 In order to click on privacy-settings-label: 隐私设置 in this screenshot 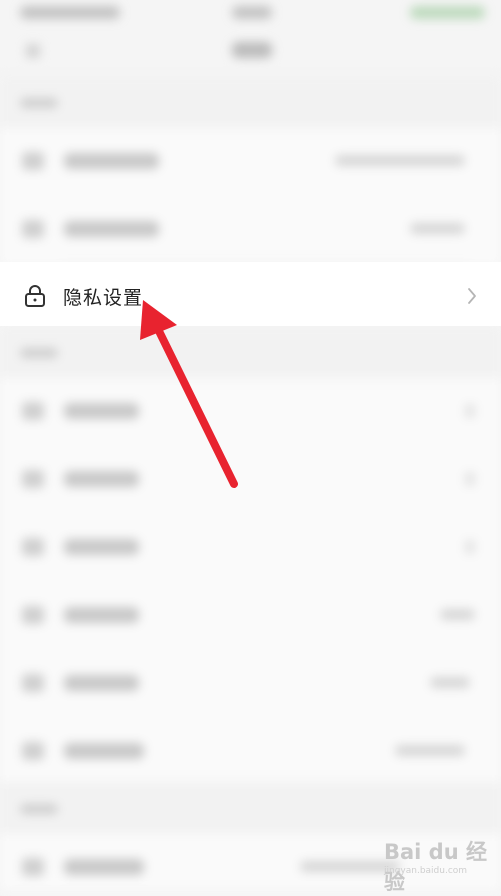, I will do `click(103, 298)`.